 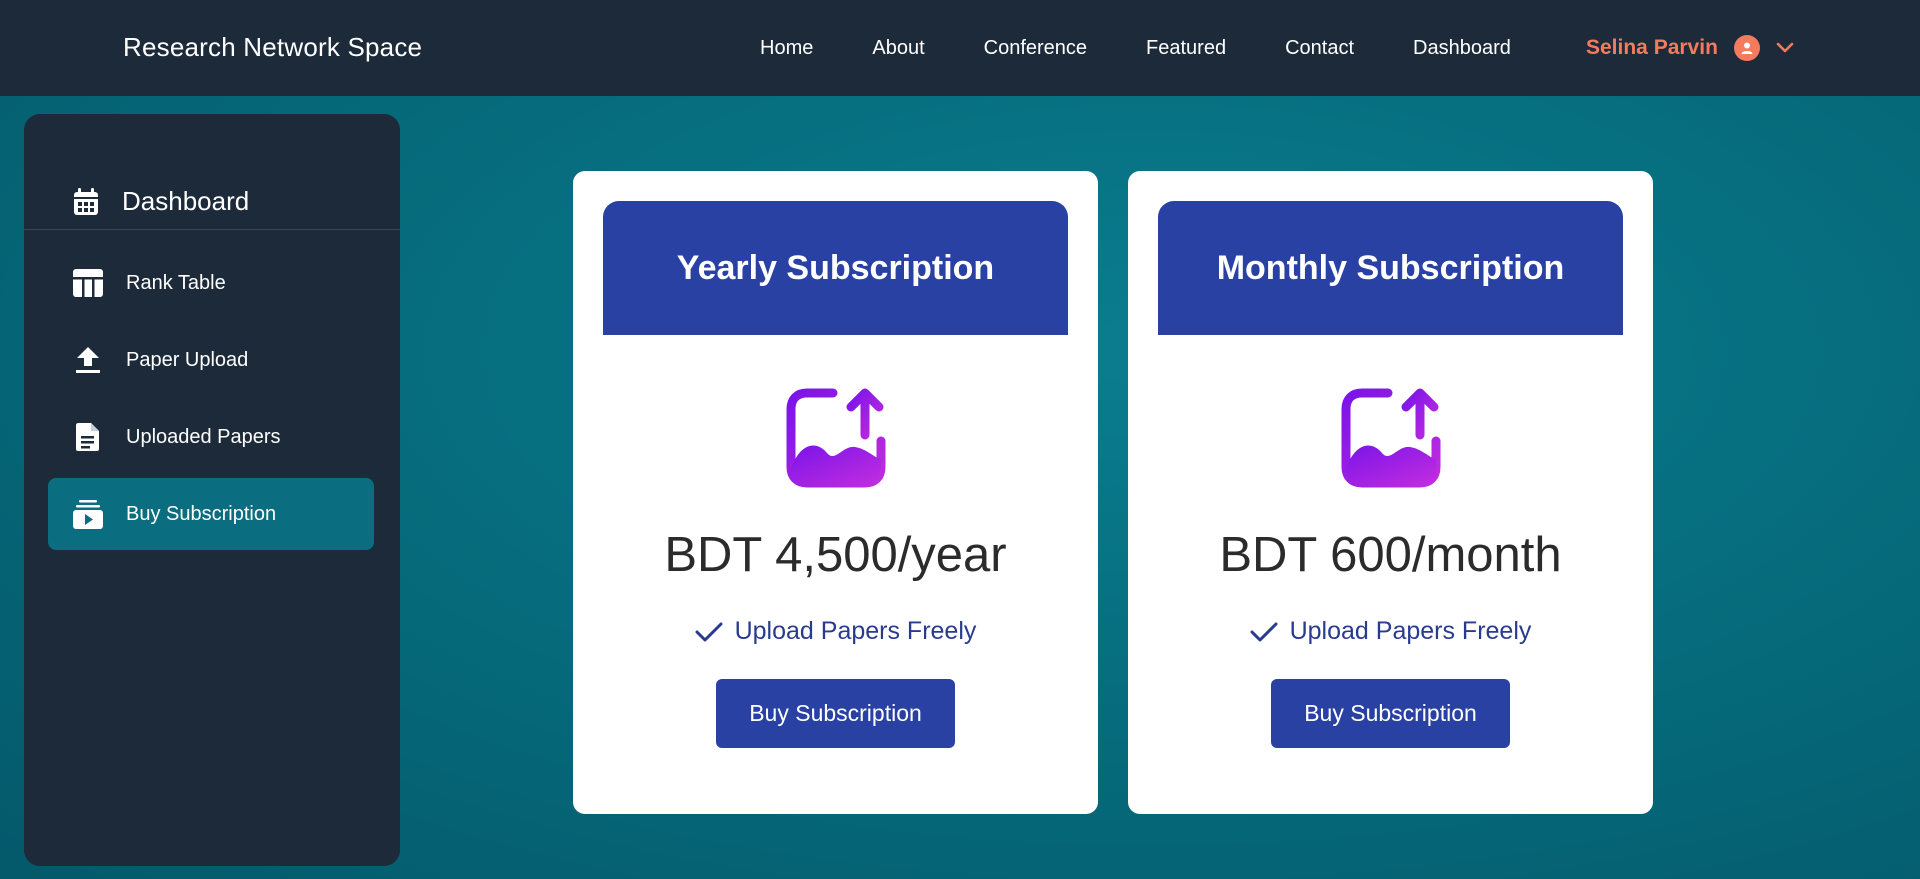 I want to click on plan-price: BDT 4,500/year, so click(x=835, y=555).